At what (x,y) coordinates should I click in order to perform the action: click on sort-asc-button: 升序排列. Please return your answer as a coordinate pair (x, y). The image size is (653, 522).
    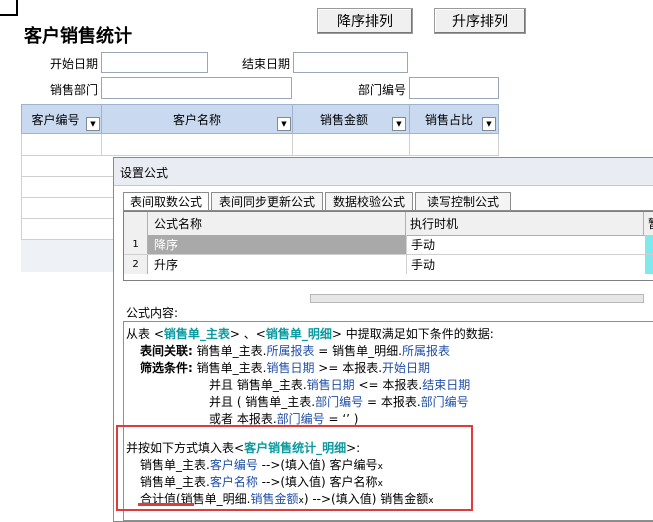
    Looking at the image, I should click on (480, 21).